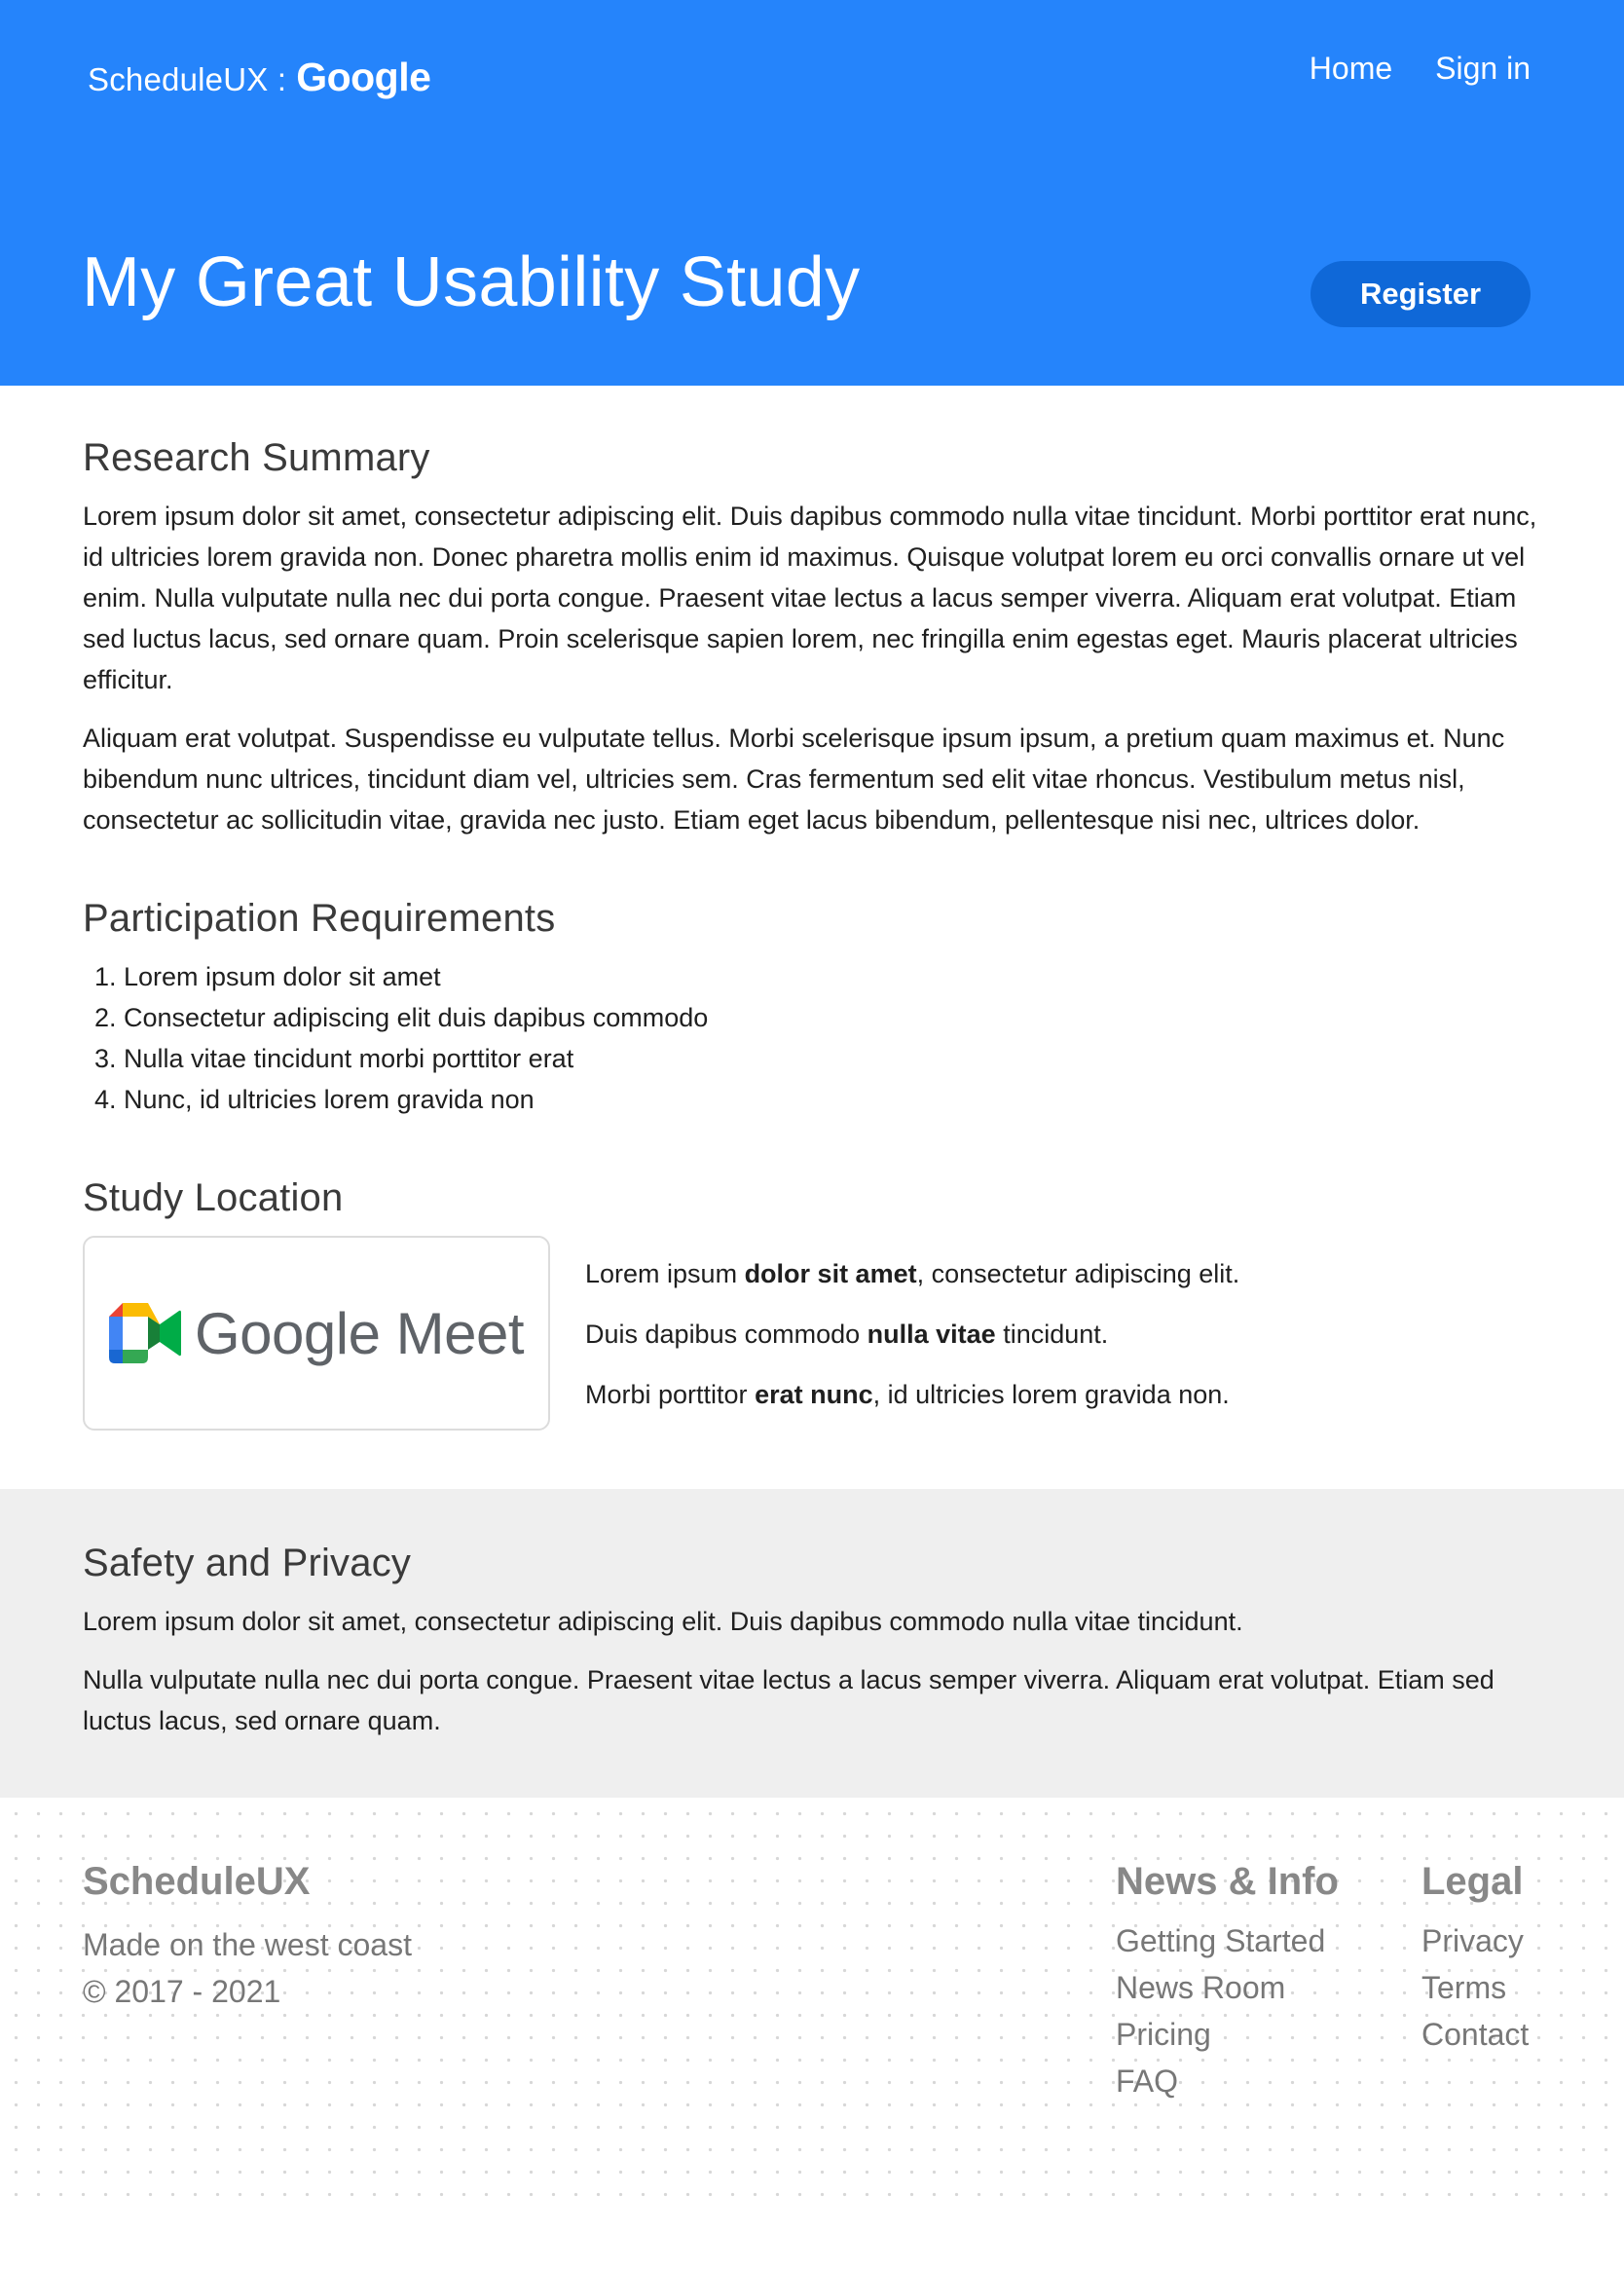 Image resolution: width=1624 pixels, height=2269 pixels. What do you see at coordinates (1351, 69) in the screenshot?
I see `nav-home-link: Home` at bounding box center [1351, 69].